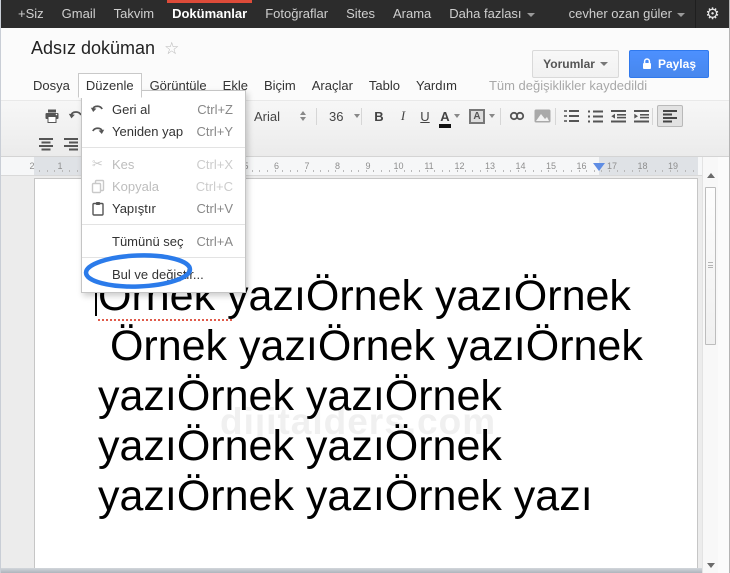 This screenshot has width=730, height=573. Describe the element at coordinates (32, 166) in the screenshot. I see `ruler-number: 2` at that location.